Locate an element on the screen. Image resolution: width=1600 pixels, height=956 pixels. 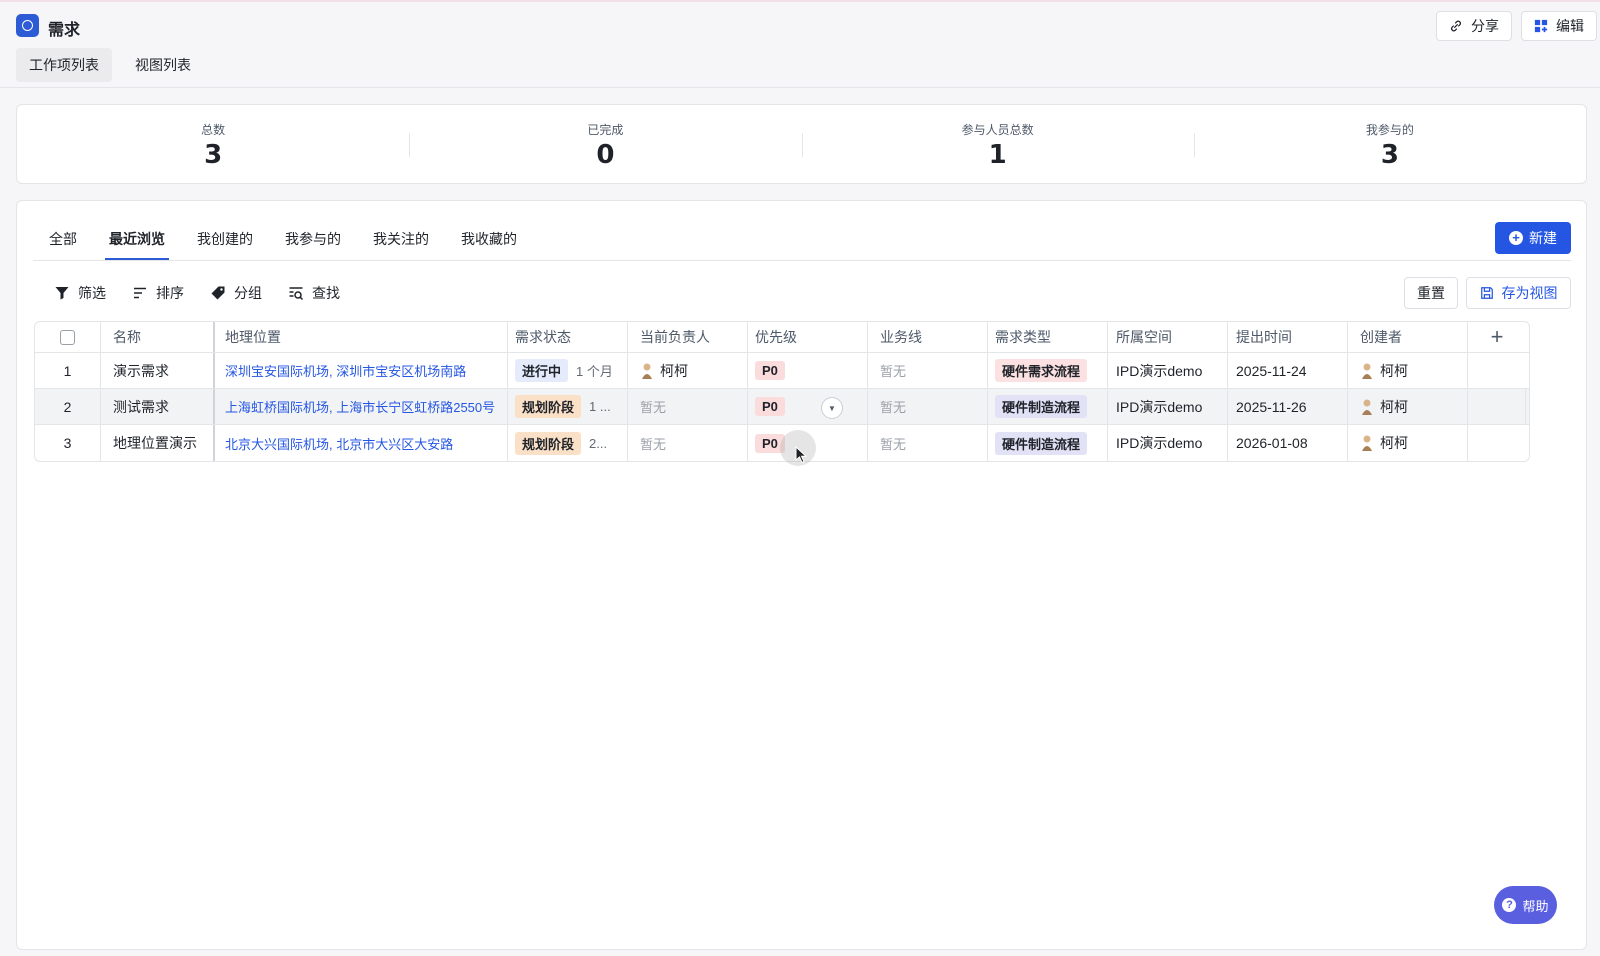
row-location: 北京大兴国际机场, 北京市大兴区大安路 is located at coordinates (361, 443).